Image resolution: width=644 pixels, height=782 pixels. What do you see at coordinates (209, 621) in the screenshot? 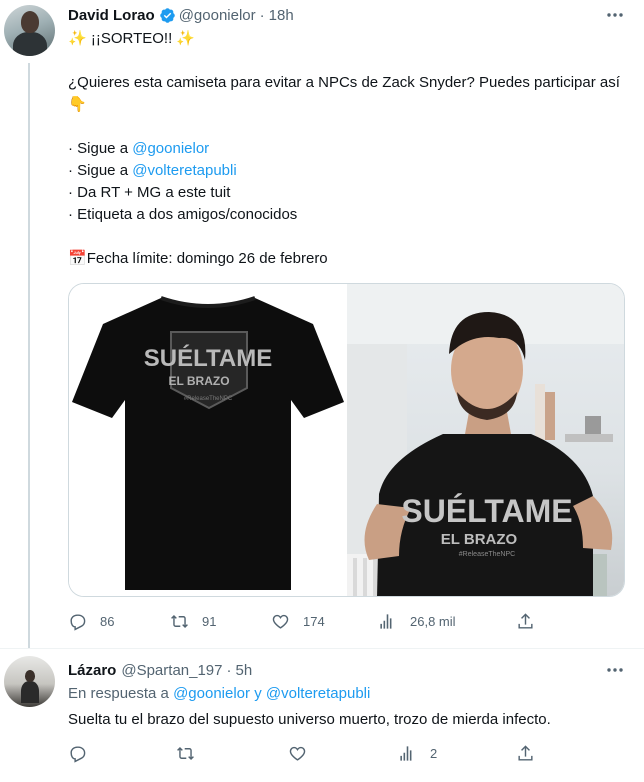
I see `retweet-count: 91` at bounding box center [209, 621].